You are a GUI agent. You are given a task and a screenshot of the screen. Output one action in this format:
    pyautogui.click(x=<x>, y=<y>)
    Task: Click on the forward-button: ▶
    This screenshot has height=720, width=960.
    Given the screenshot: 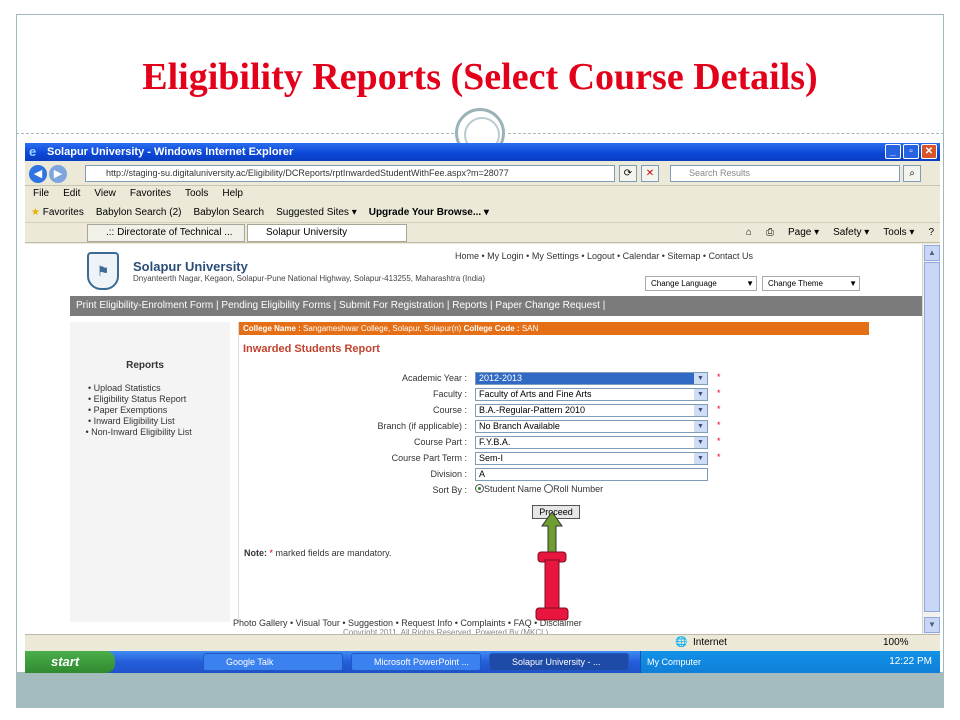 What is the action you would take?
    pyautogui.click(x=58, y=174)
    